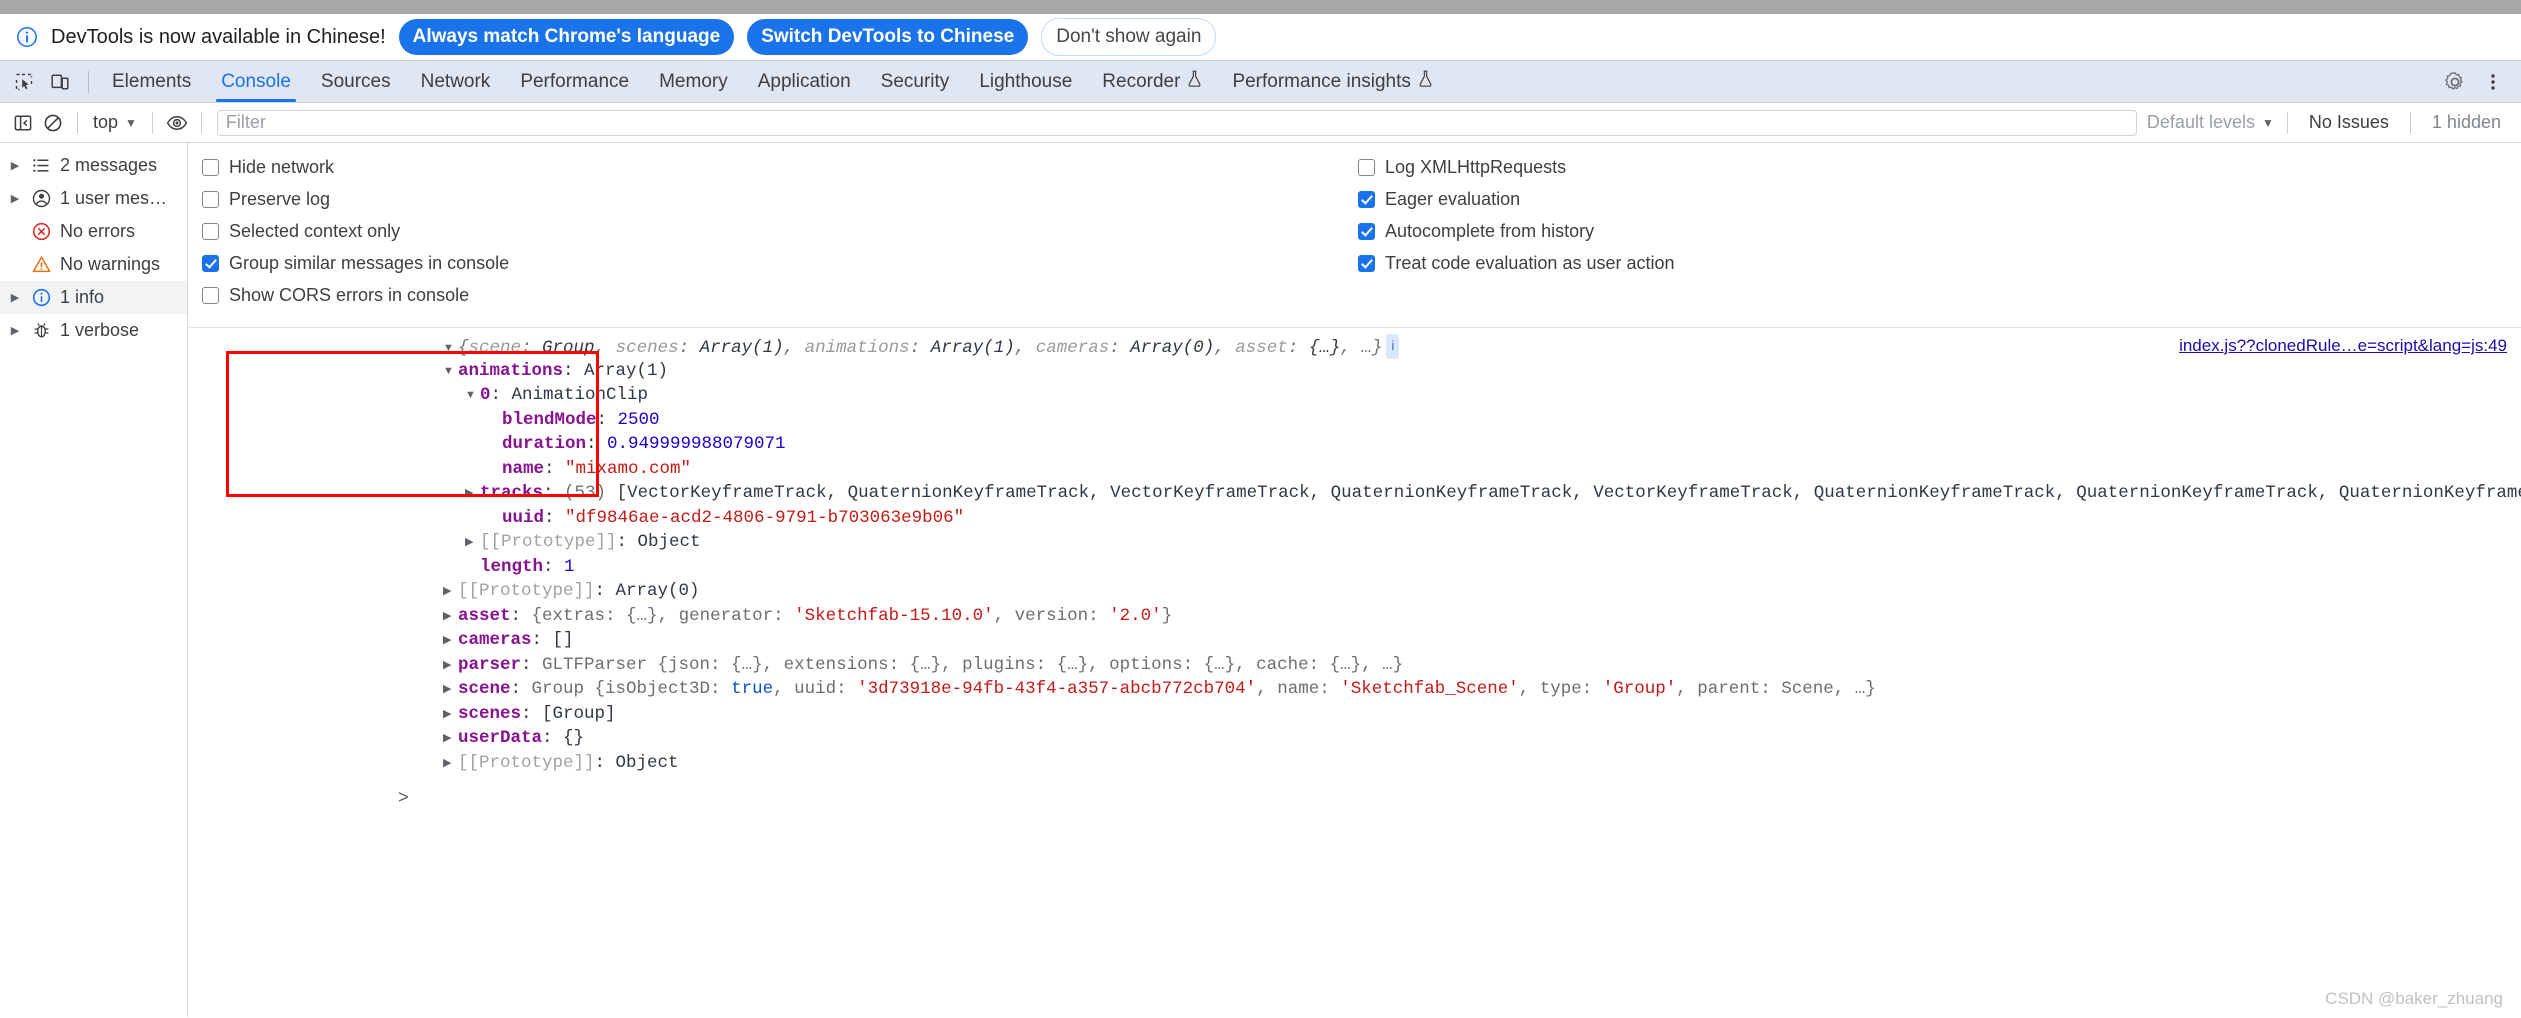 The height and width of the screenshot is (1018, 2521). Describe the element at coordinates (93, 297) in the screenshot. I see `sidebar-item-info: ▶ 1 info` at that location.